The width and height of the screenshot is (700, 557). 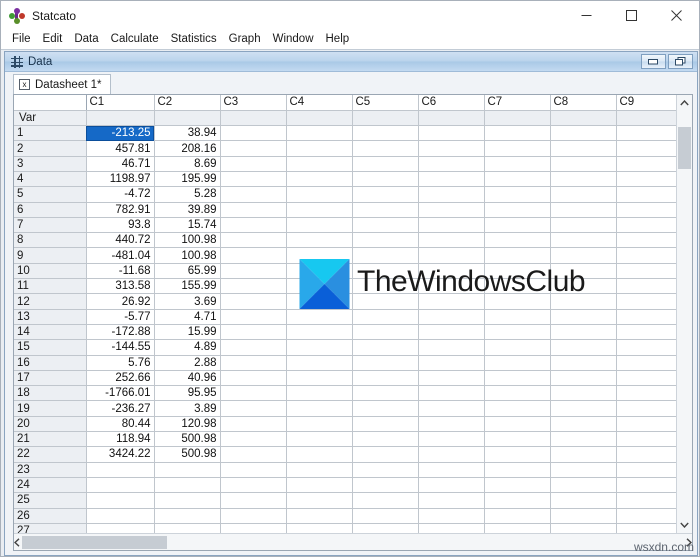 I want to click on var-name-c8, so click(x=583, y=118).